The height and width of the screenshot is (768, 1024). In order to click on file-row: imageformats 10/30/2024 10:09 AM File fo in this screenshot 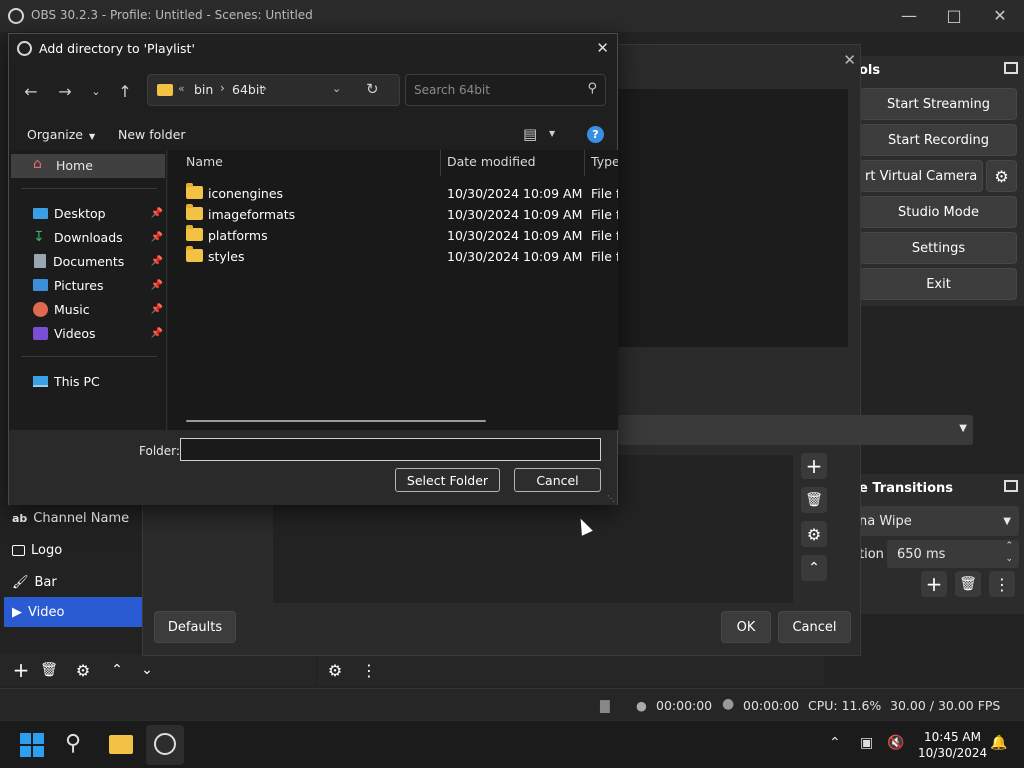, I will do `click(393, 214)`.